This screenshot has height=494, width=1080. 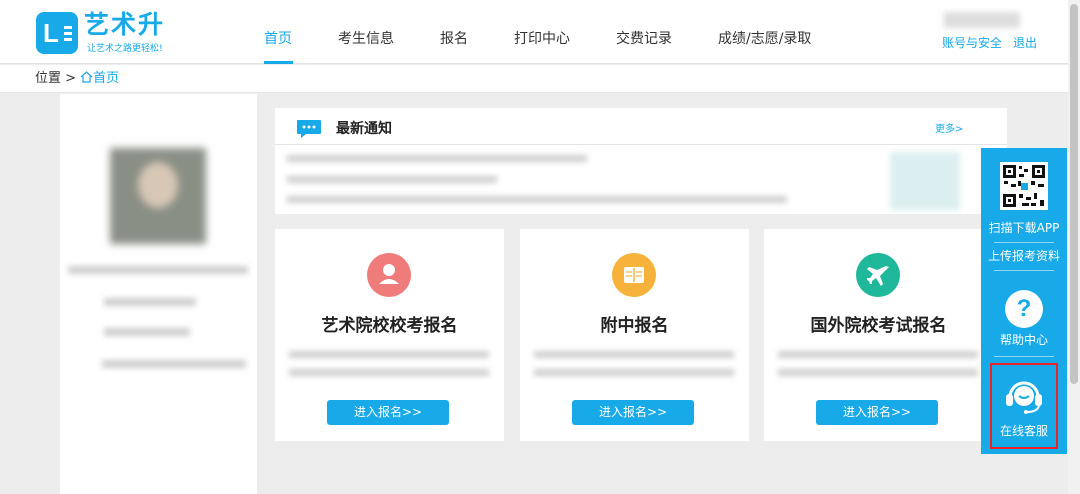 What do you see at coordinates (389, 275) in the screenshot?
I see `user-icon` at bounding box center [389, 275].